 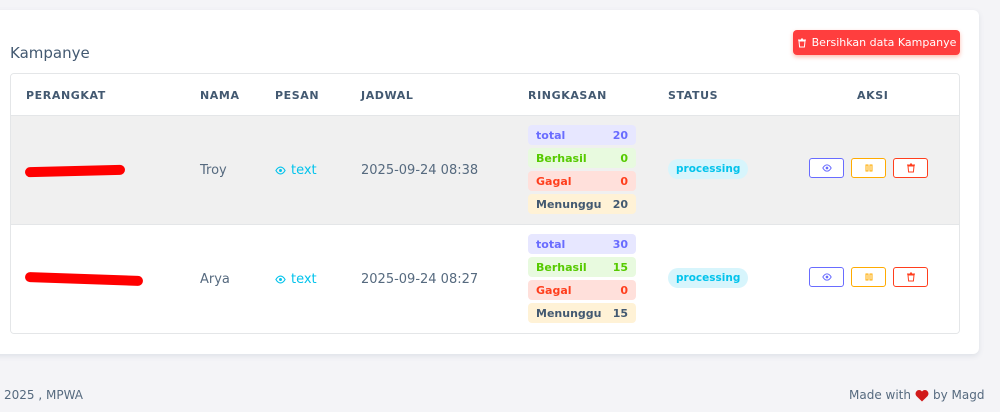 I want to click on summary-success: Berhasil 15, so click(x=582, y=267).